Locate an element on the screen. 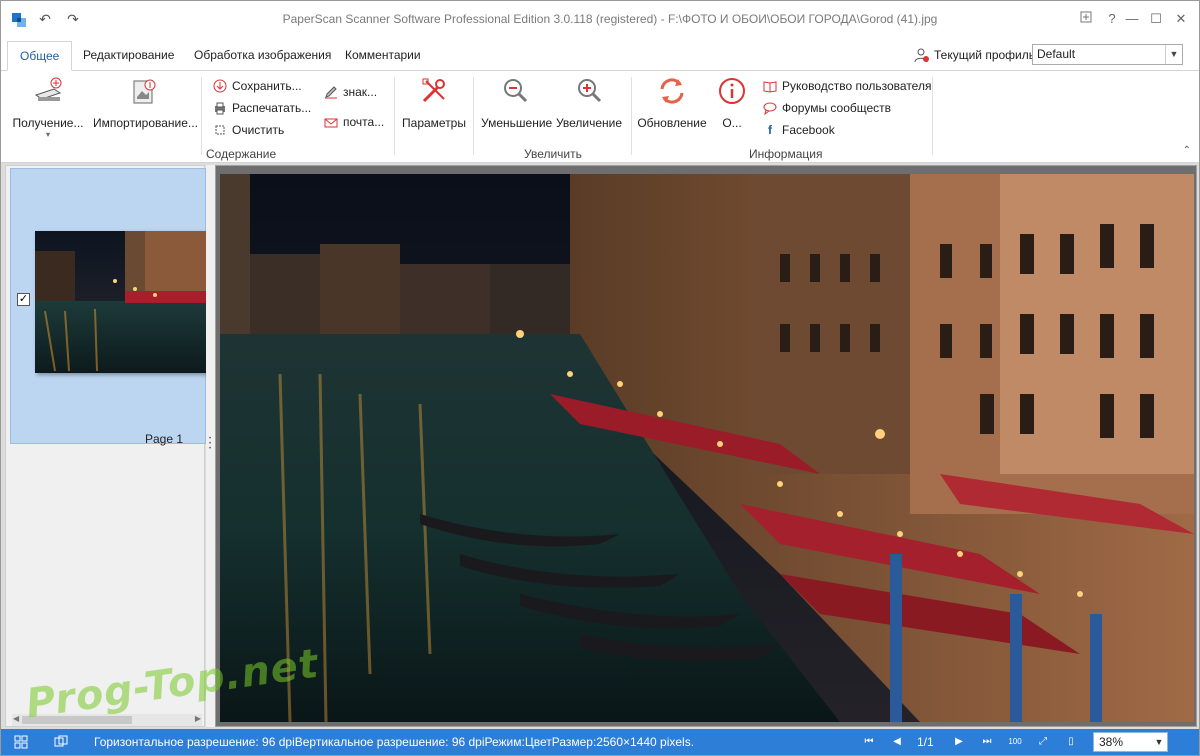 This screenshot has width=1200, height=756. thumbnail-pane: ✓ Page 1 ◀ ▶ is located at coordinates (106, 446).